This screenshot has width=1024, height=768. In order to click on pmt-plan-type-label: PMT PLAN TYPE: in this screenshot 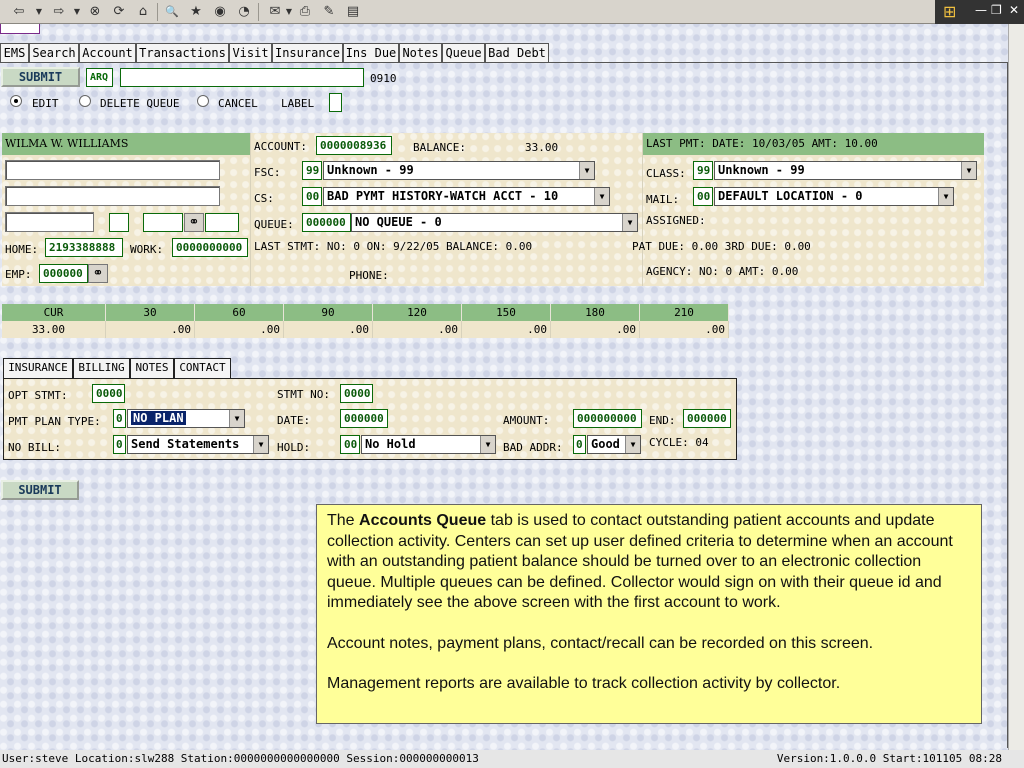, I will do `click(54, 421)`.